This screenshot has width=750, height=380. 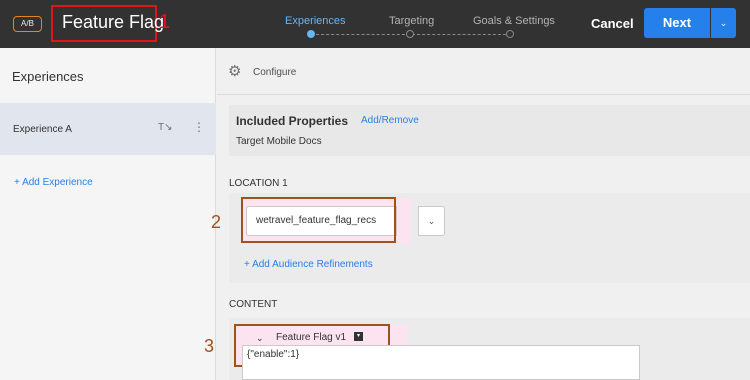 What do you see at coordinates (292, 121) in the screenshot?
I see `properties-title: Included Properties` at bounding box center [292, 121].